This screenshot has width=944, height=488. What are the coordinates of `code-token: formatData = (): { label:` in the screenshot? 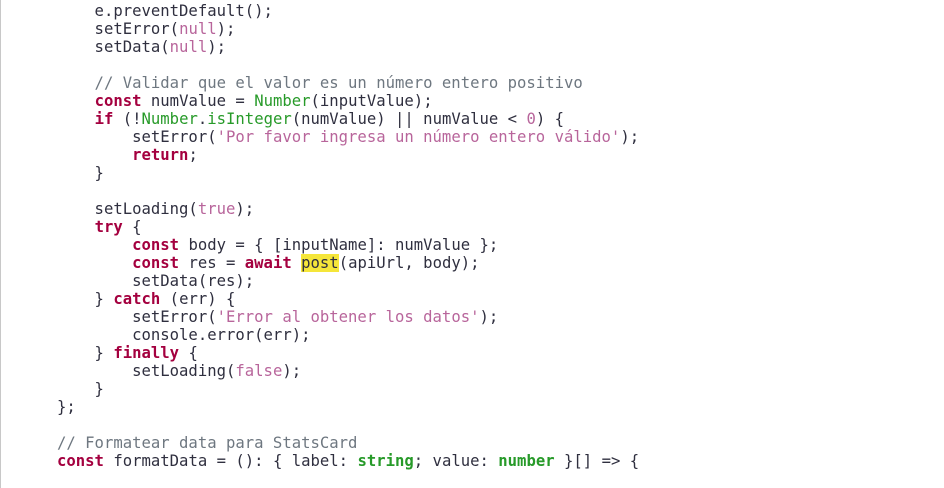 It's located at (230, 461).